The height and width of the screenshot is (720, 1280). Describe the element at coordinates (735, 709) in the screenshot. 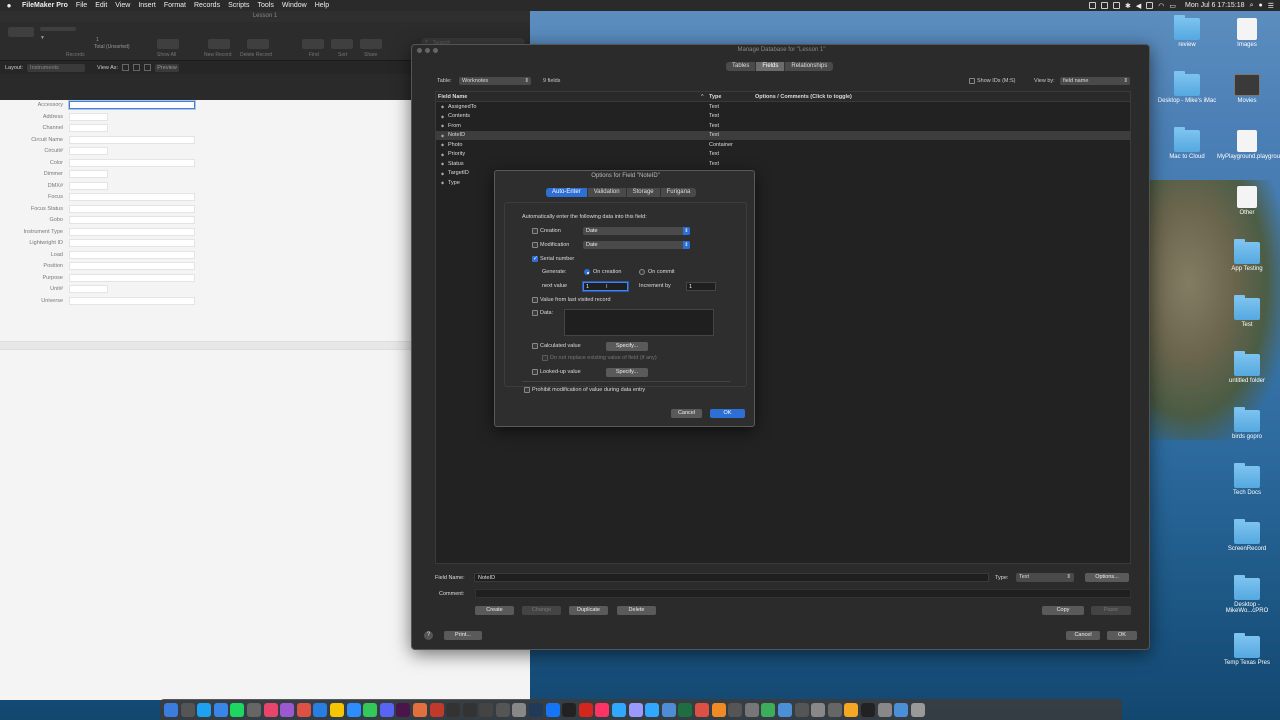

I see `dock-compressor-icon` at that location.